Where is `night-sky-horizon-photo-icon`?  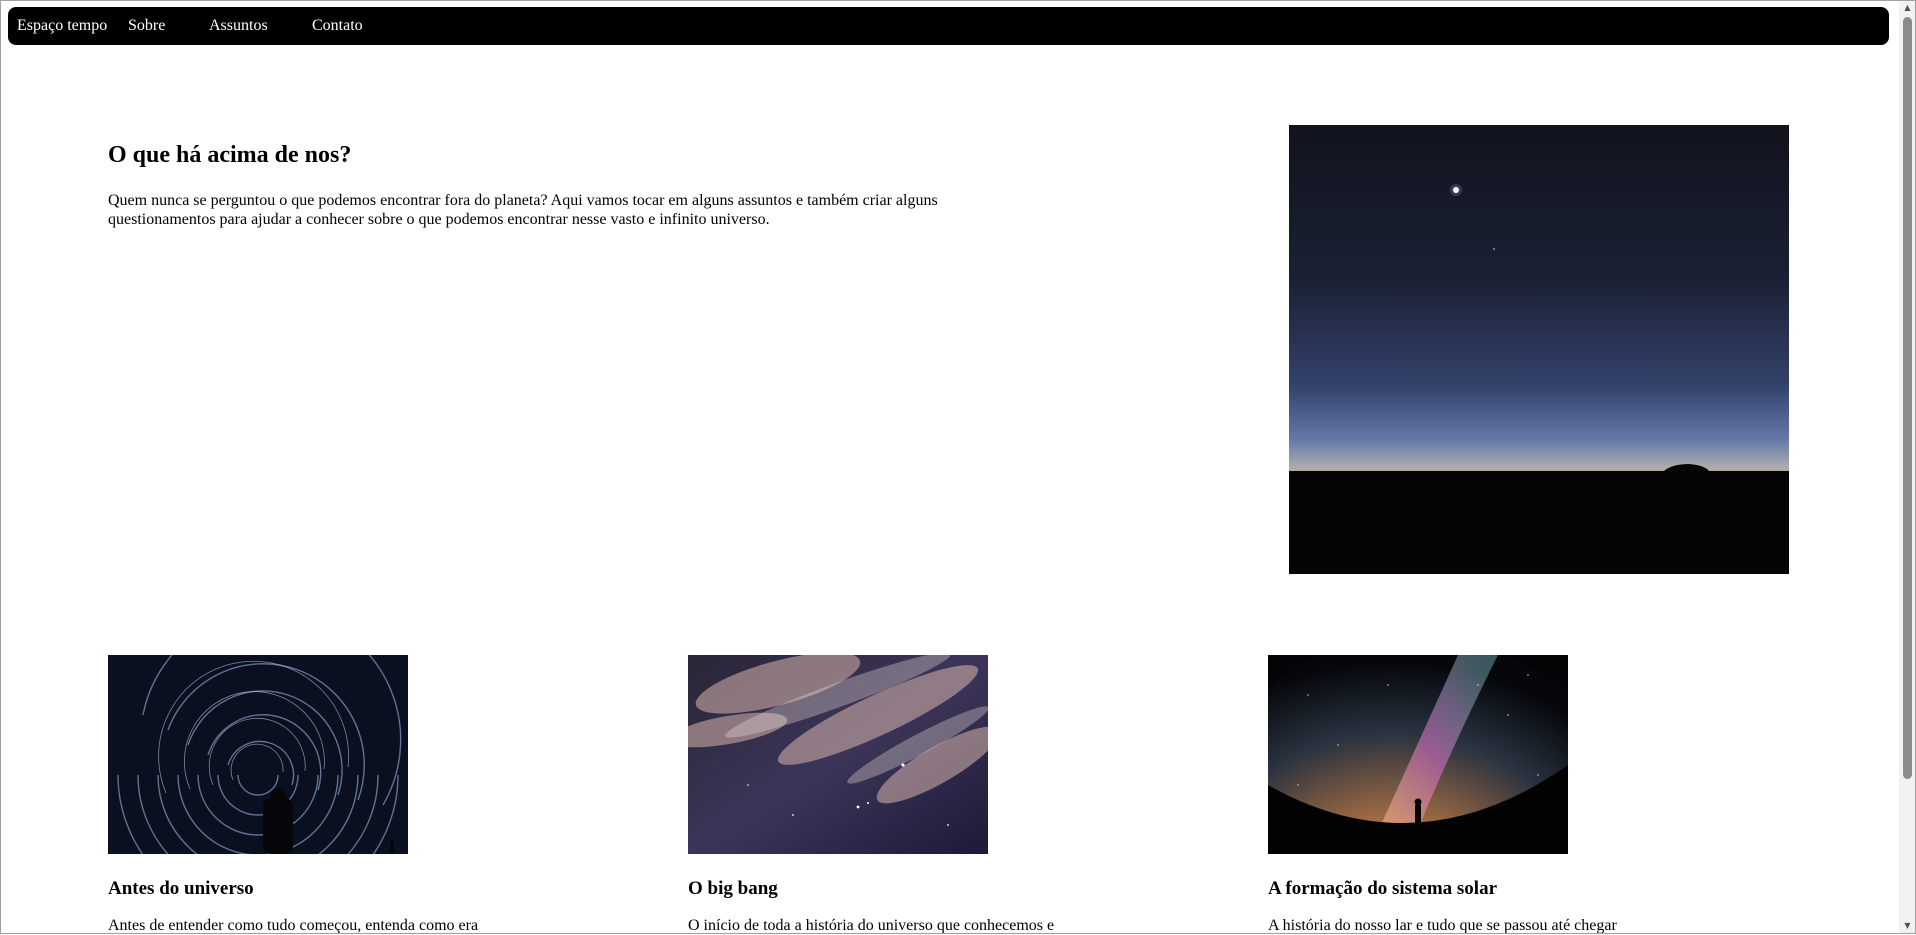
night-sky-horizon-photo-icon is located at coordinates (1539, 349).